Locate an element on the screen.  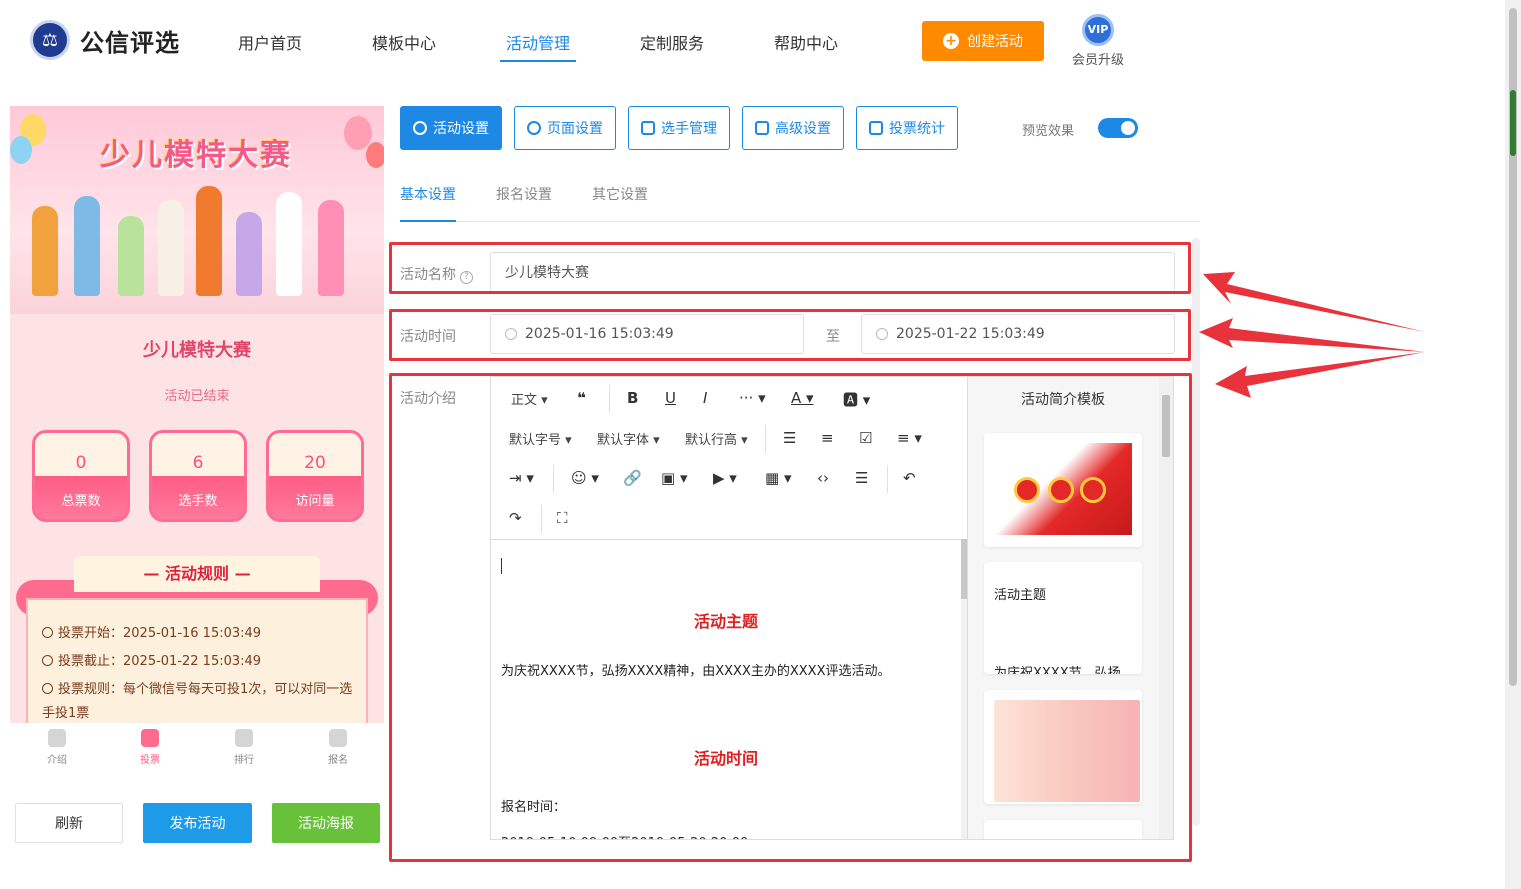
annotation-arrows is located at coordinates (1312, 335).